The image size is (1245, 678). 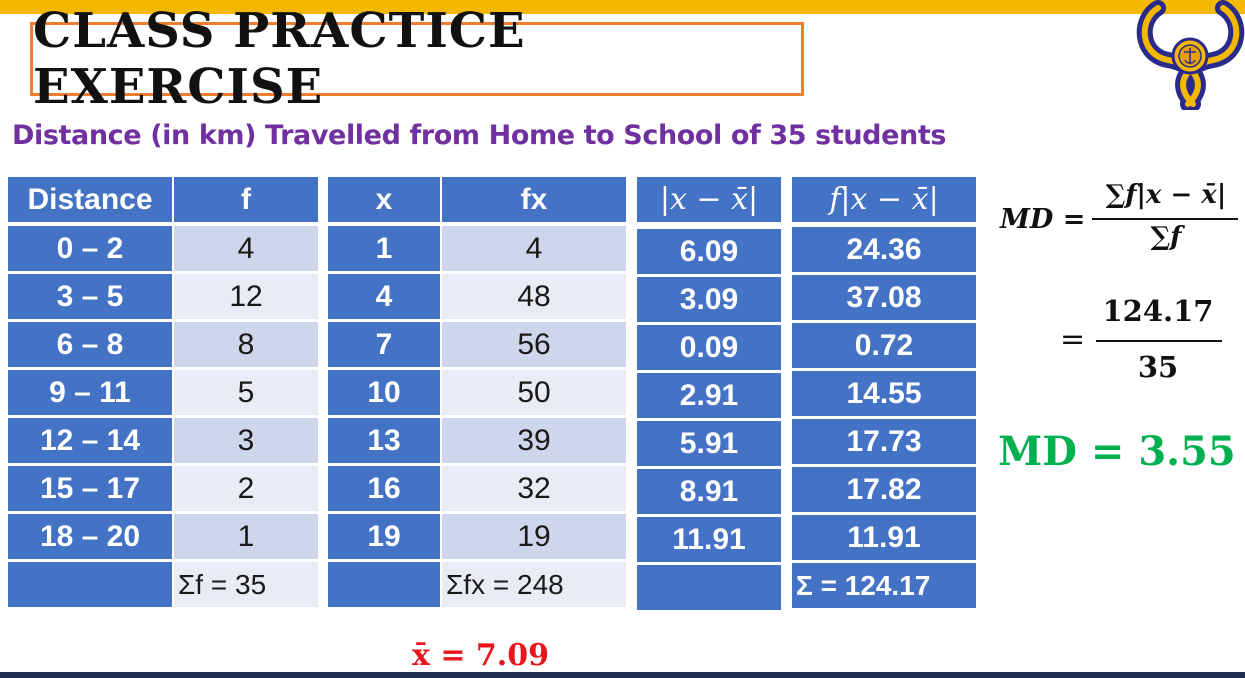 What do you see at coordinates (884, 345) in the screenshot?
I see `weighted-deviation-cell: 0.72` at bounding box center [884, 345].